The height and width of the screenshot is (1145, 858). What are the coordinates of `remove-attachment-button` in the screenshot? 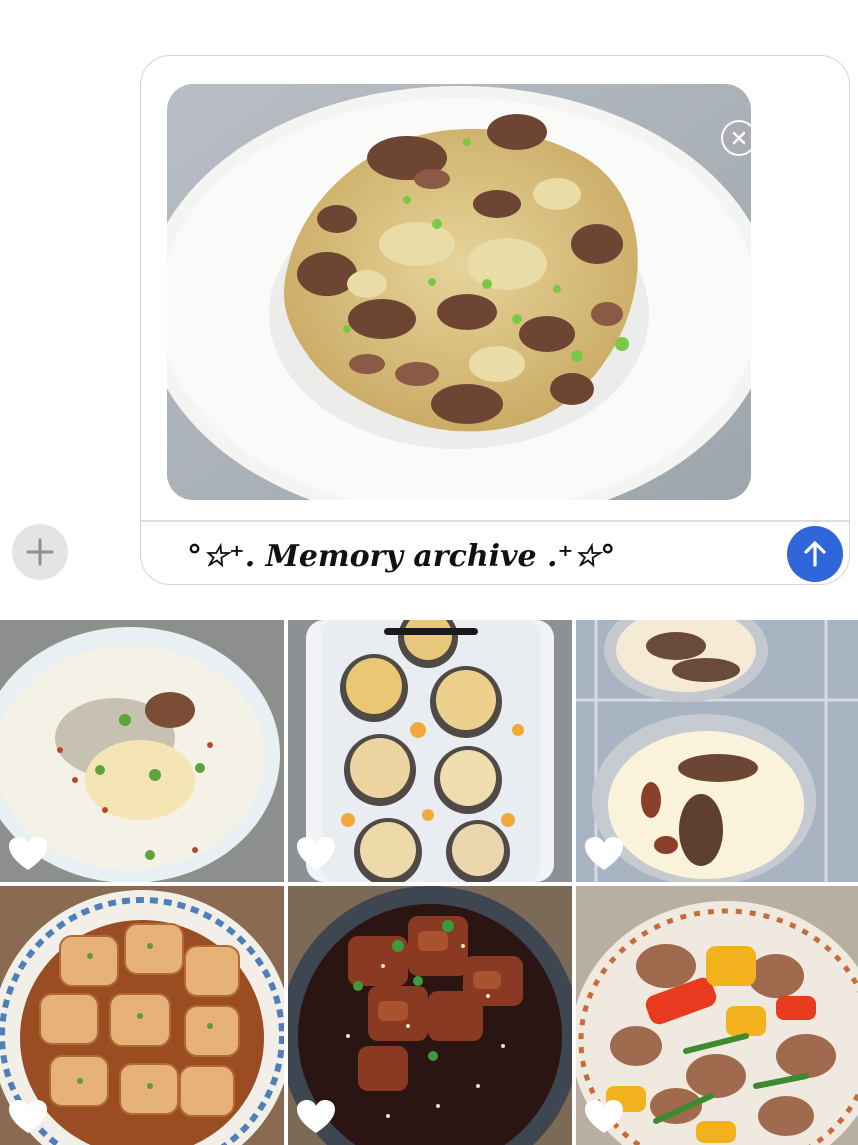 It's located at (736, 138).